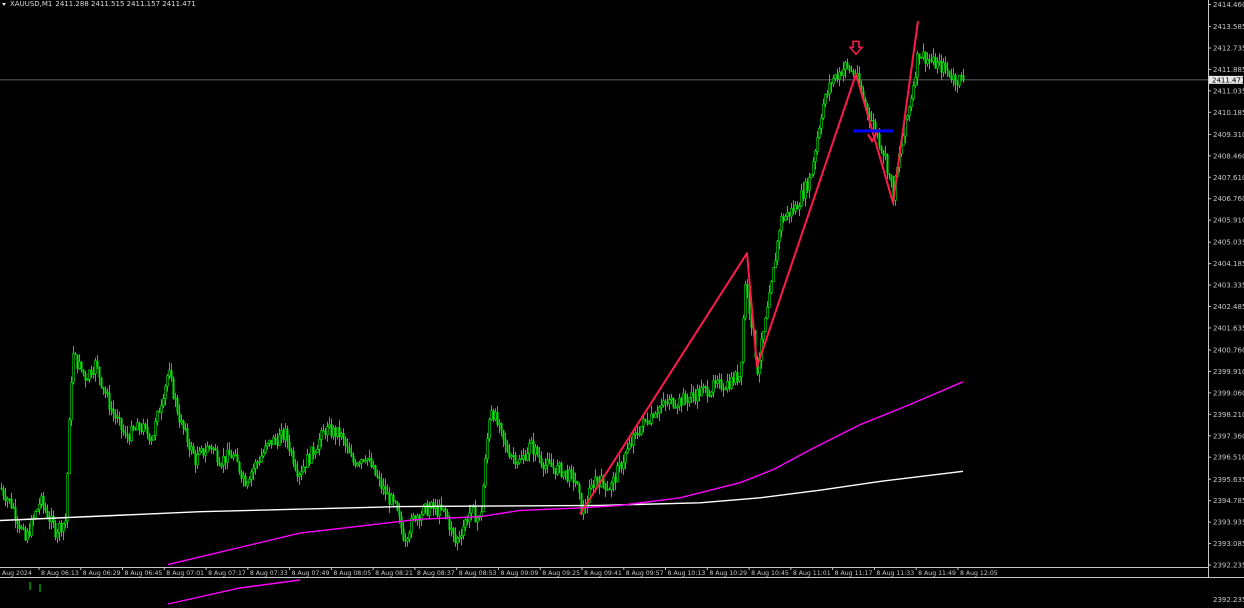 This screenshot has height=608, width=1244. I want to click on price-tick-label: 2399.910, so click(1228, 372).